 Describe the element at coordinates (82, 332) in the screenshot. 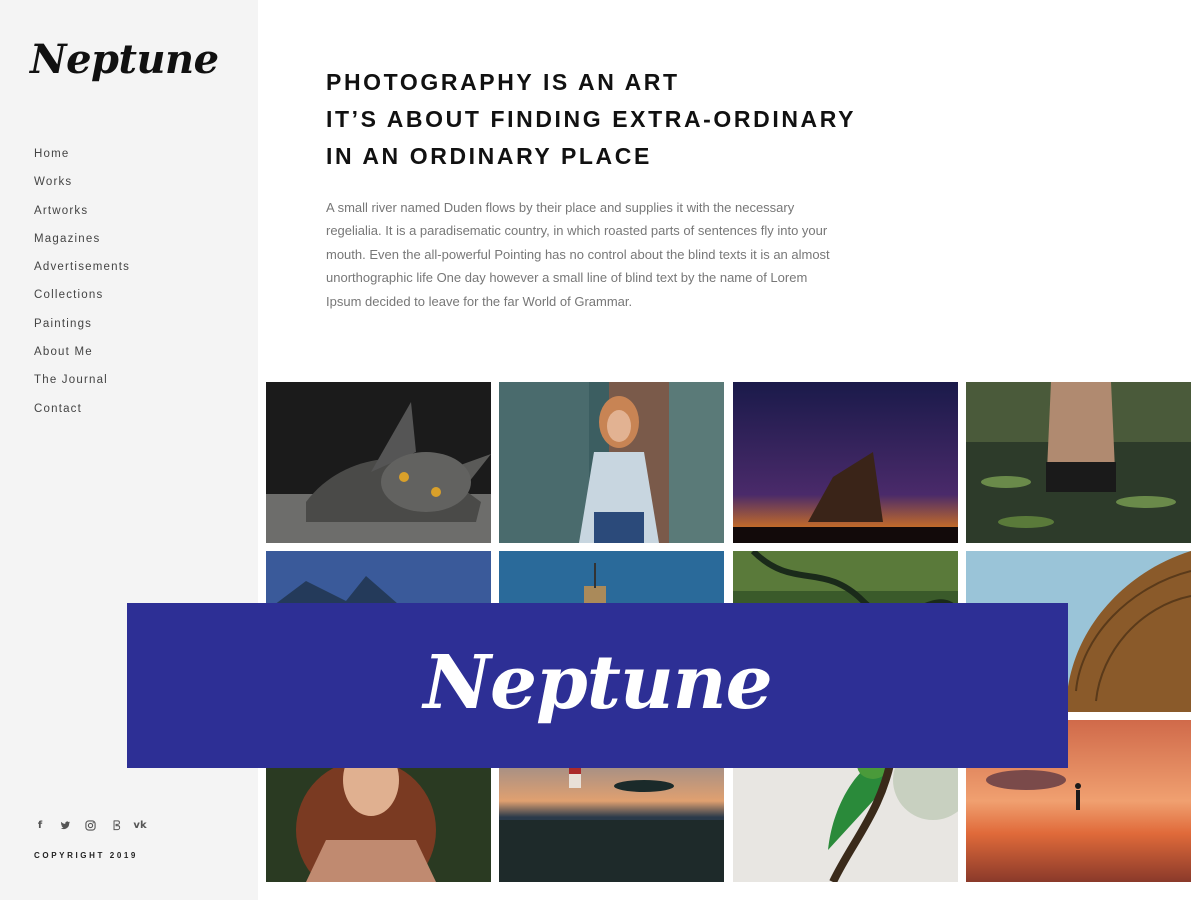

I see `nav-item-paintings: Paintings` at that location.